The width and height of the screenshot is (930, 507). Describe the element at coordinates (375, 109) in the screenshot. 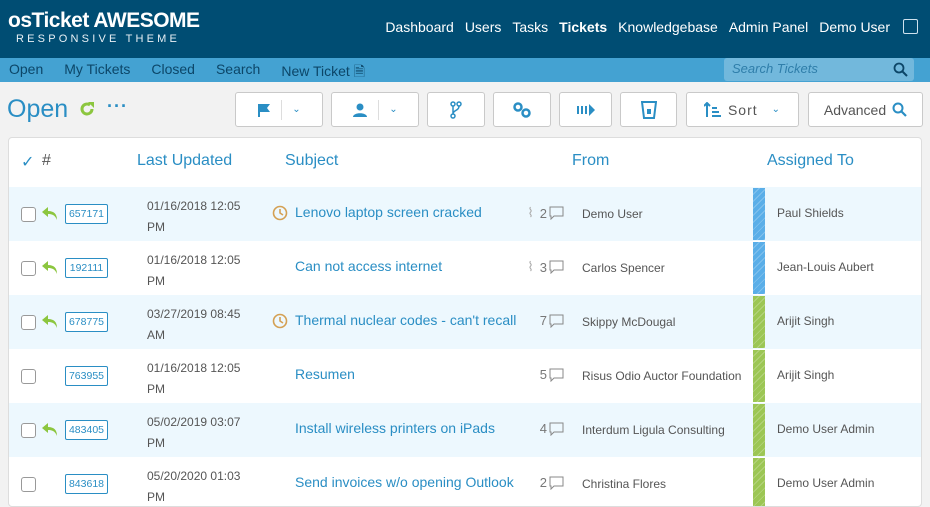

I see `assign-button: ⌄` at that location.